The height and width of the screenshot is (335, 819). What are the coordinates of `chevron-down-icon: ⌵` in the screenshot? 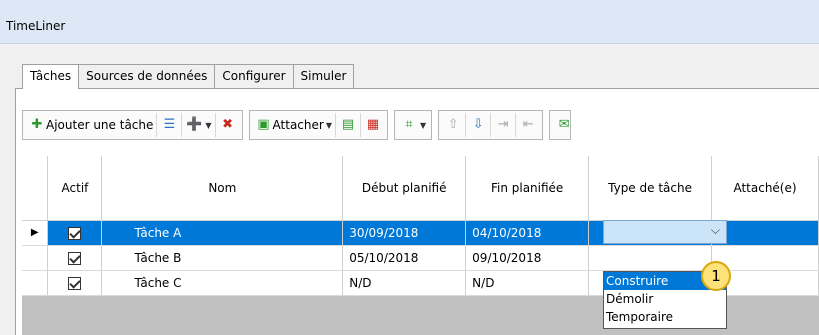 It's located at (715, 230).